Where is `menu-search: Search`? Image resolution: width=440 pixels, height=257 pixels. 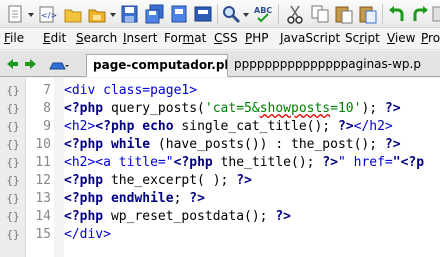
menu-search: Search is located at coordinates (96, 38).